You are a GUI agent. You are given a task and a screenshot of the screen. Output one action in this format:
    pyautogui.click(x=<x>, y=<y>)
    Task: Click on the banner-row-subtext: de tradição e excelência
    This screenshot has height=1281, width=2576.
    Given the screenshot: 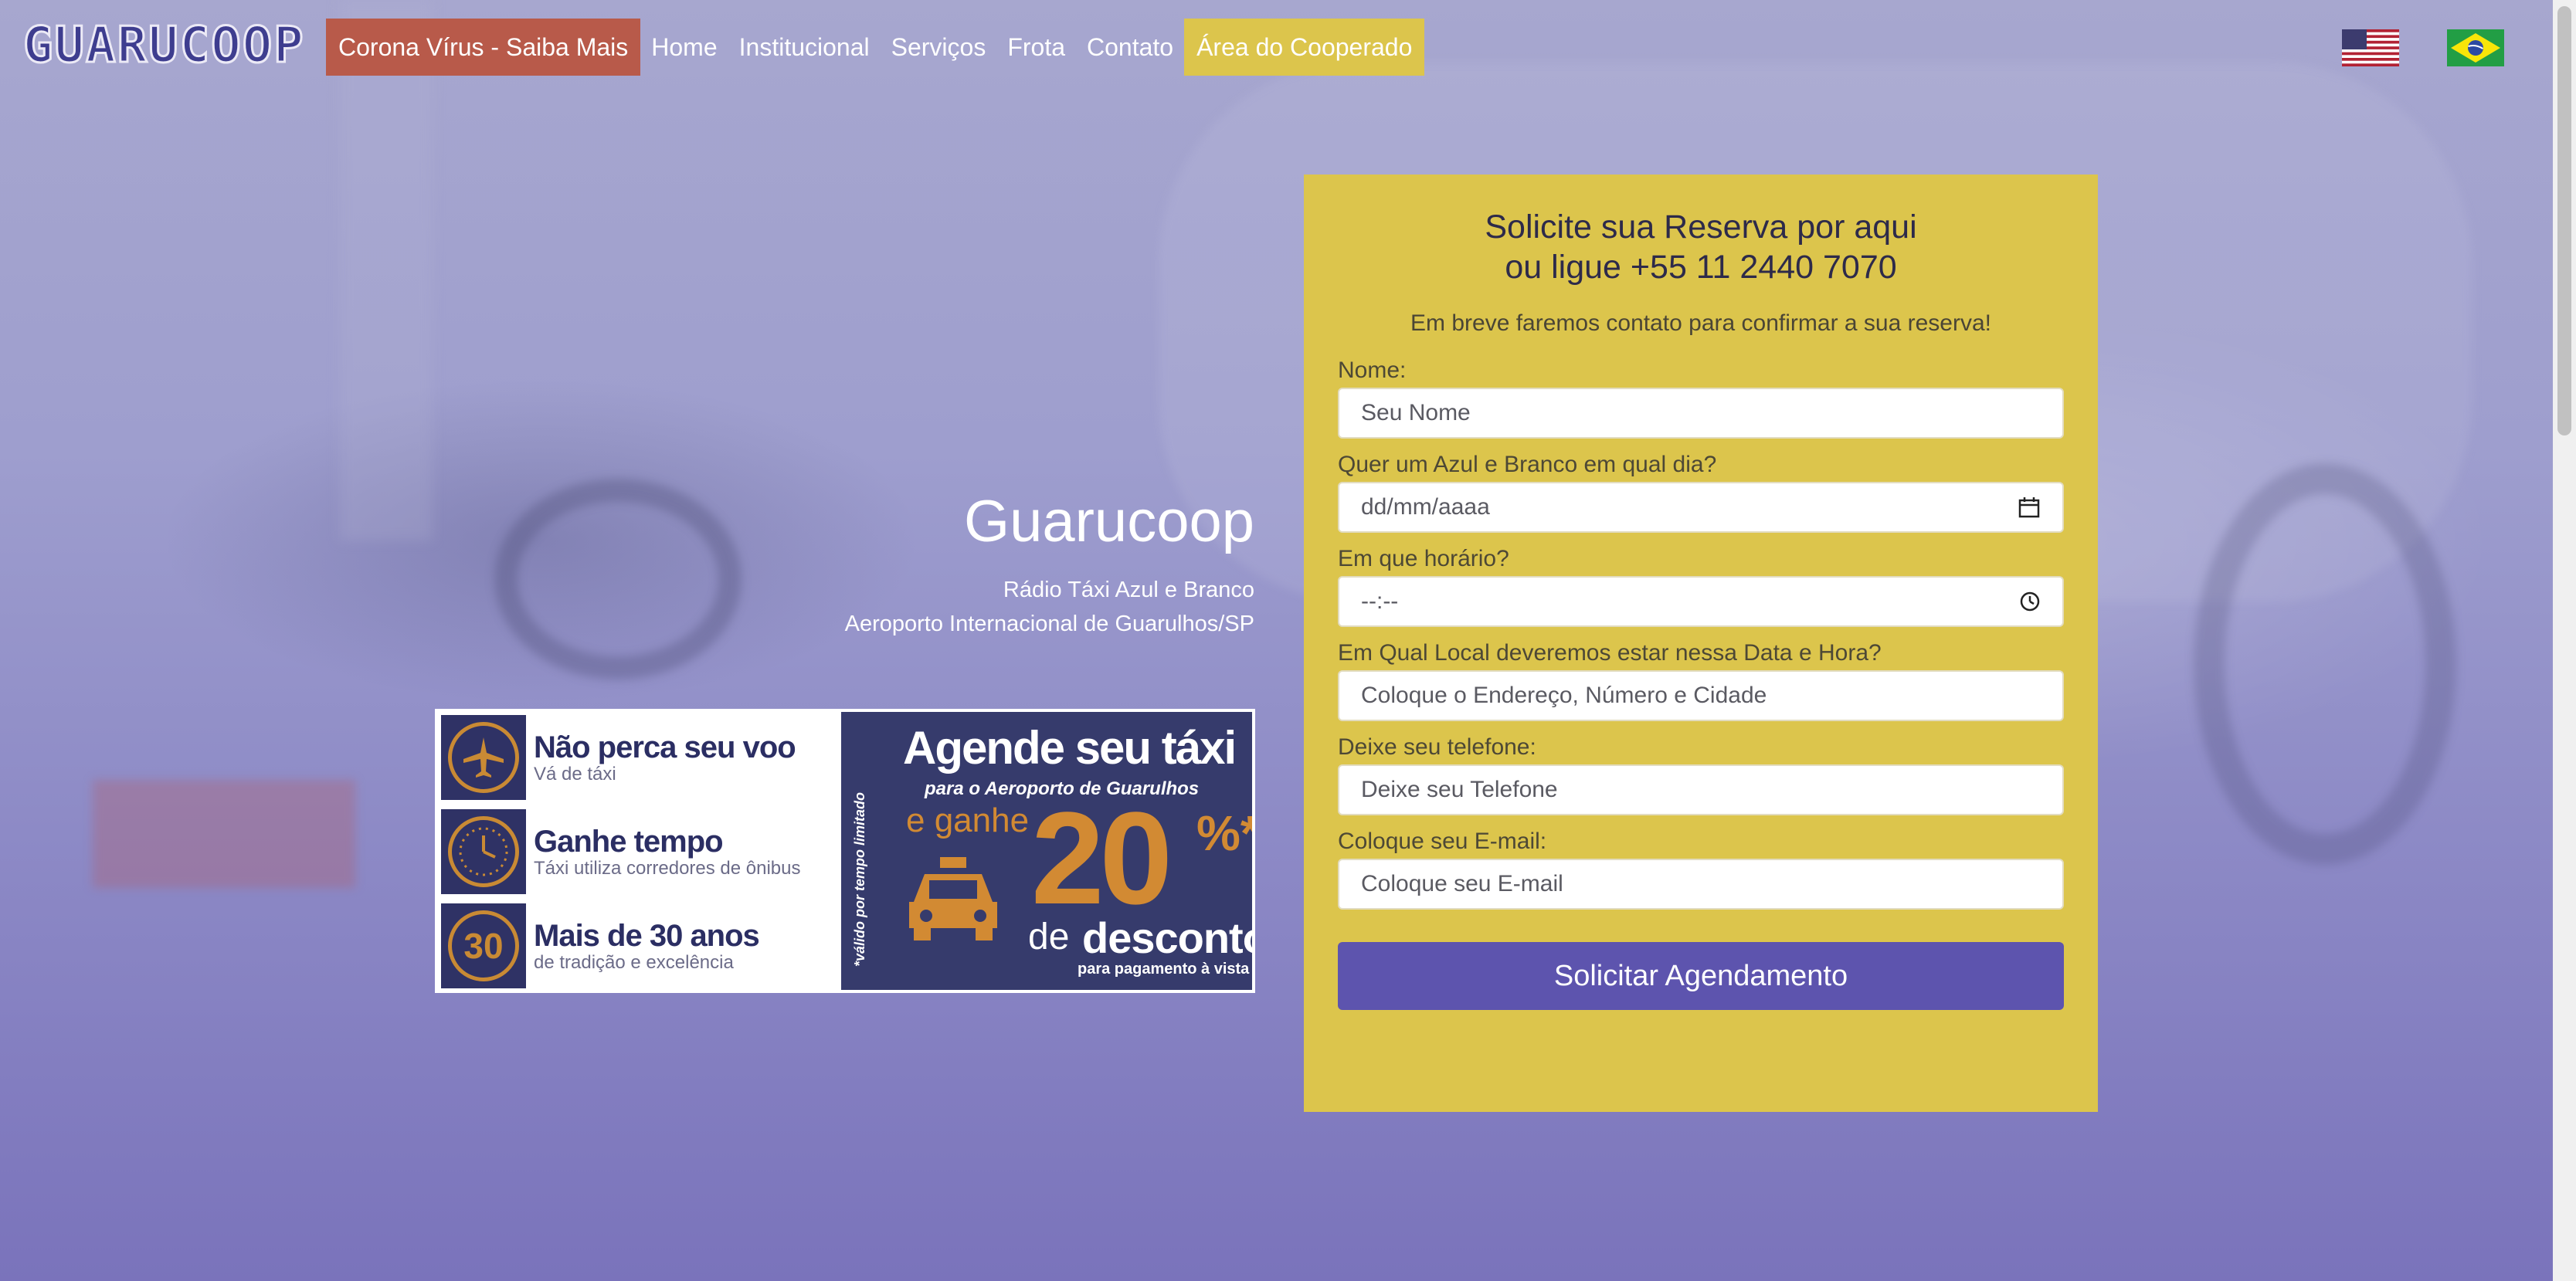 What is the action you would take?
    pyautogui.click(x=634, y=962)
    